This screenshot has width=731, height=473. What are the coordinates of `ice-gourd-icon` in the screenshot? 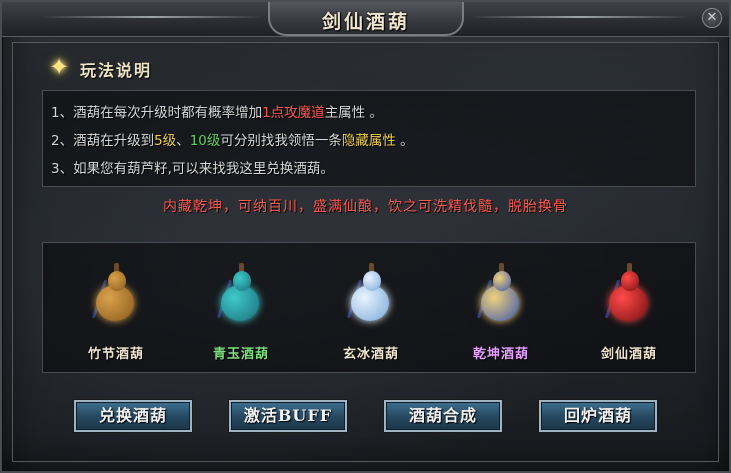 It's located at (370, 294).